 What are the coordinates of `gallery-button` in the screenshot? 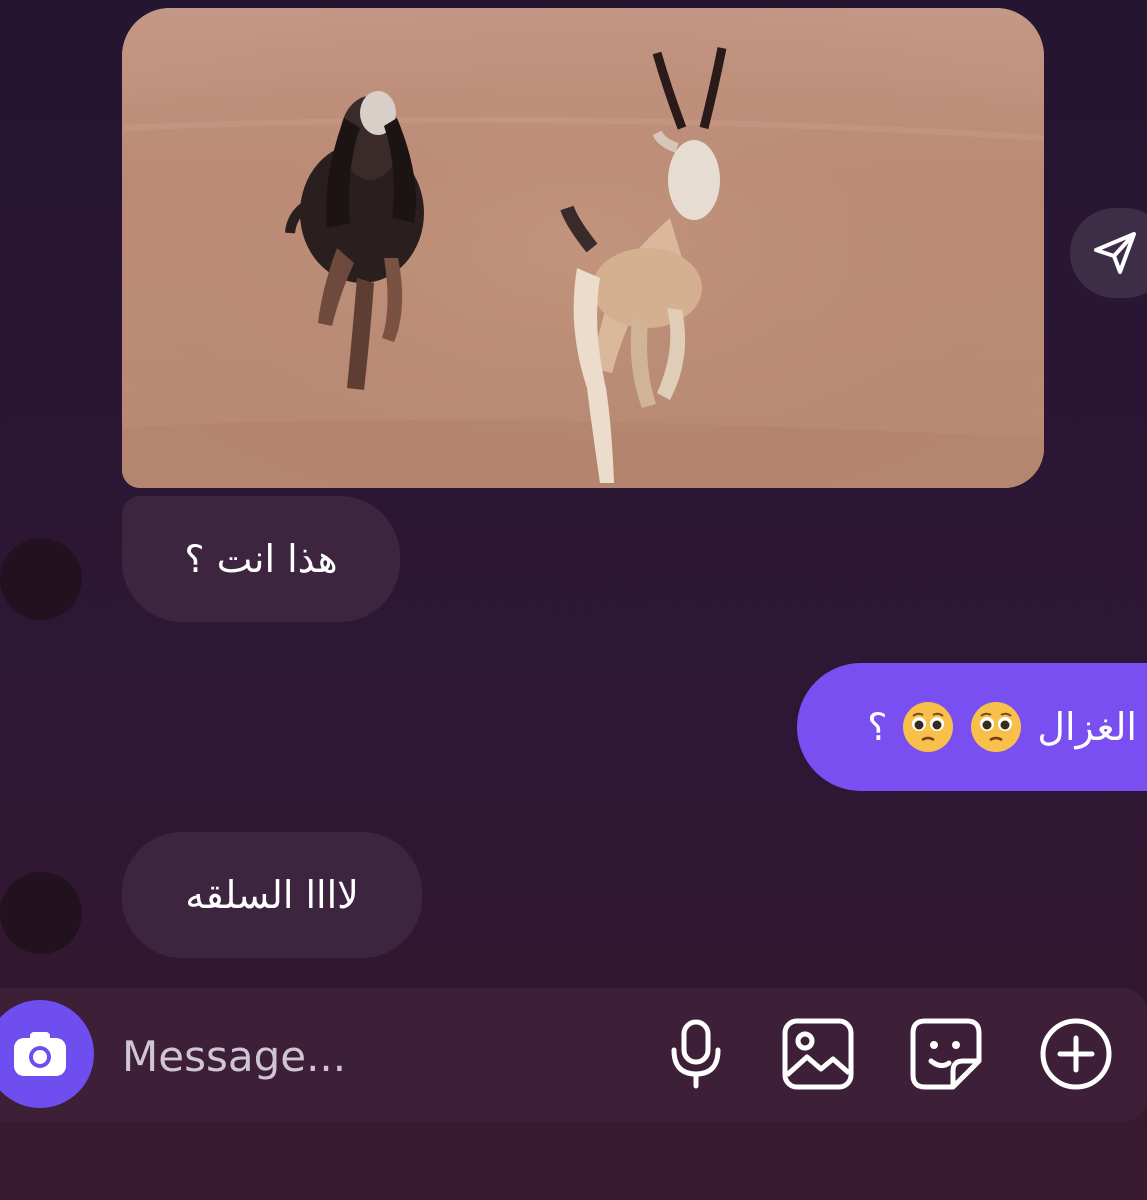 It's located at (818, 1054).